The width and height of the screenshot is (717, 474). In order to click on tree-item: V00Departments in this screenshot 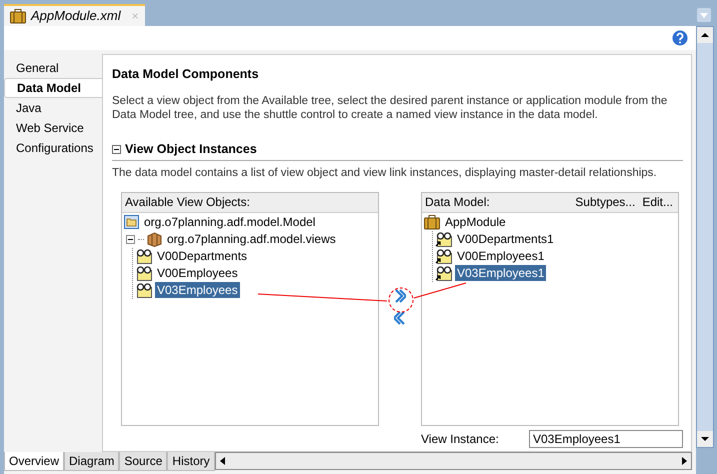, I will do `click(202, 256)`.